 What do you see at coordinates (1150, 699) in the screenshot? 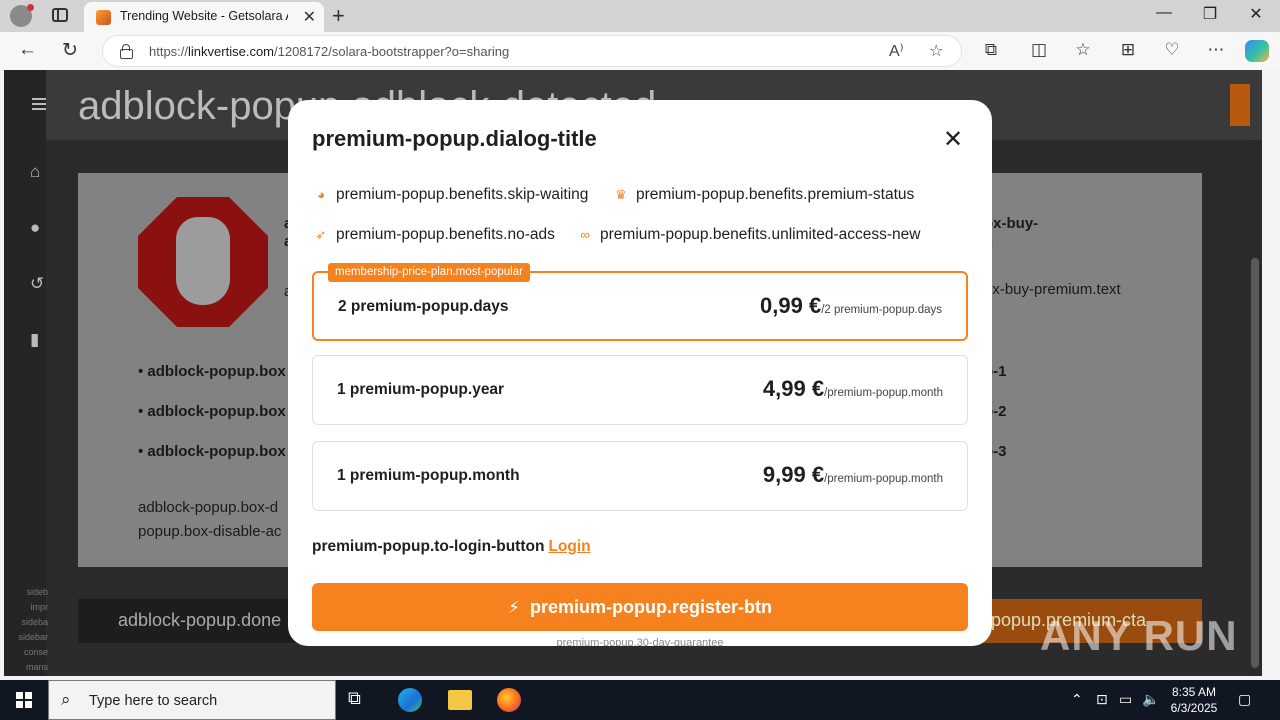
I see `volume-icon: 🔈` at bounding box center [1150, 699].